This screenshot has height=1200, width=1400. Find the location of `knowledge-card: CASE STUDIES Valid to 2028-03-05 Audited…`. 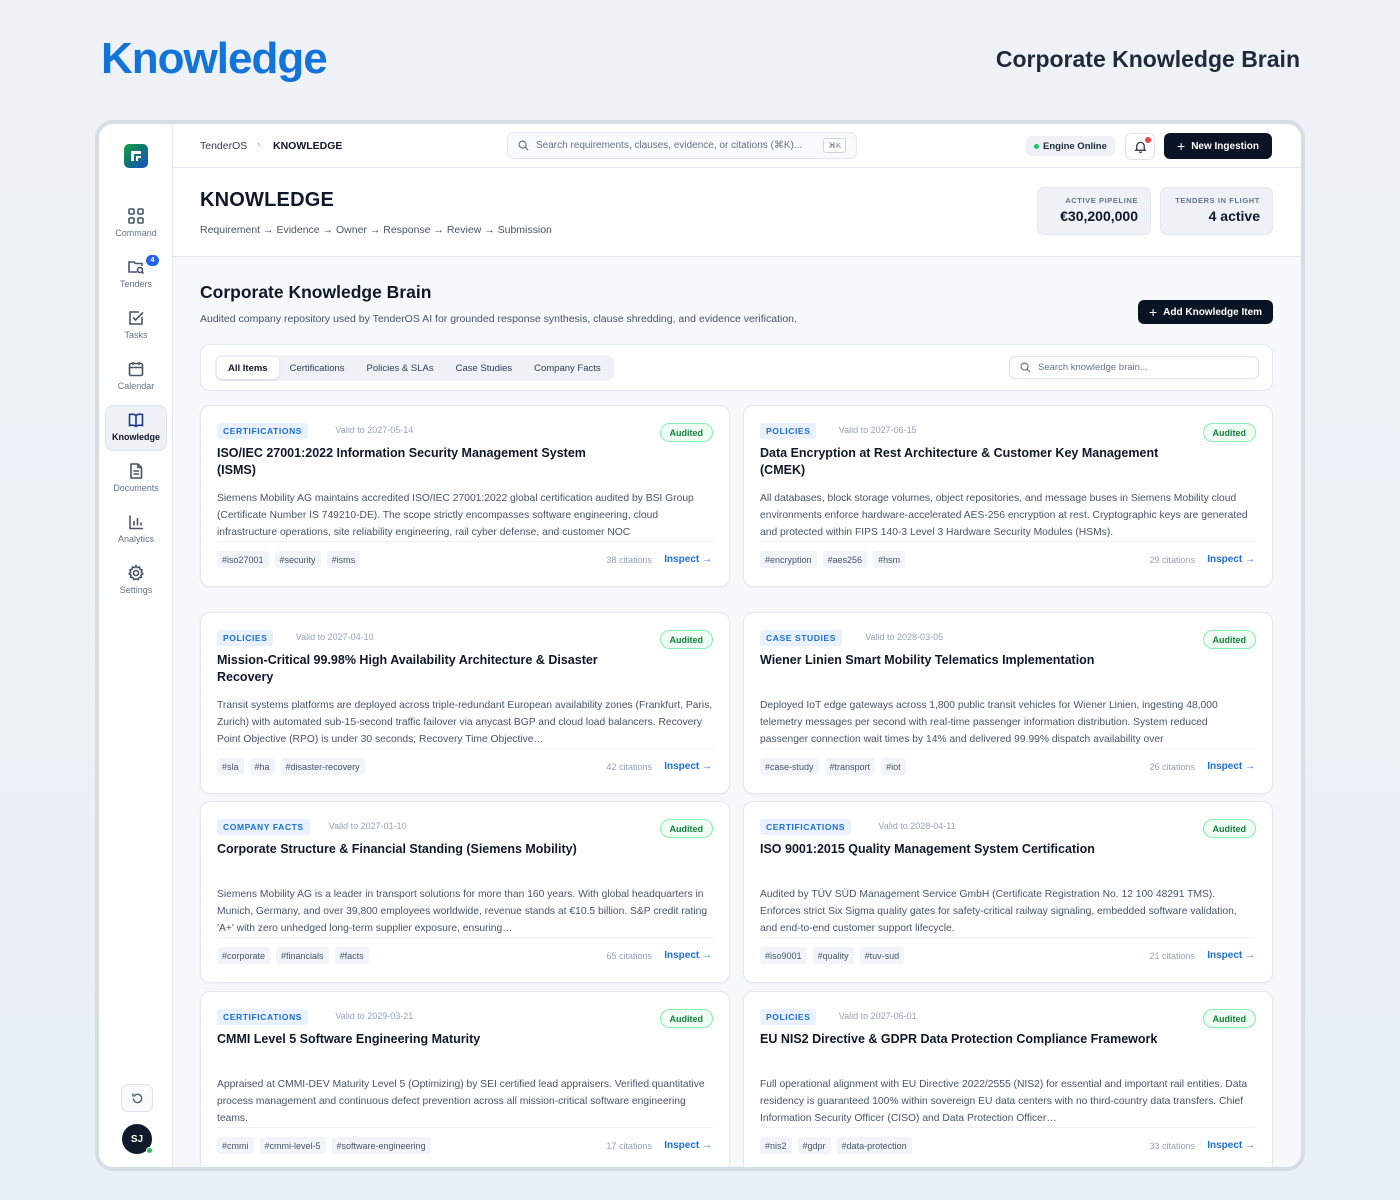

knowledge-card: CASE STUDIES Valid to 2028-03-05 Audited… is located at coordinates (1008, 703).